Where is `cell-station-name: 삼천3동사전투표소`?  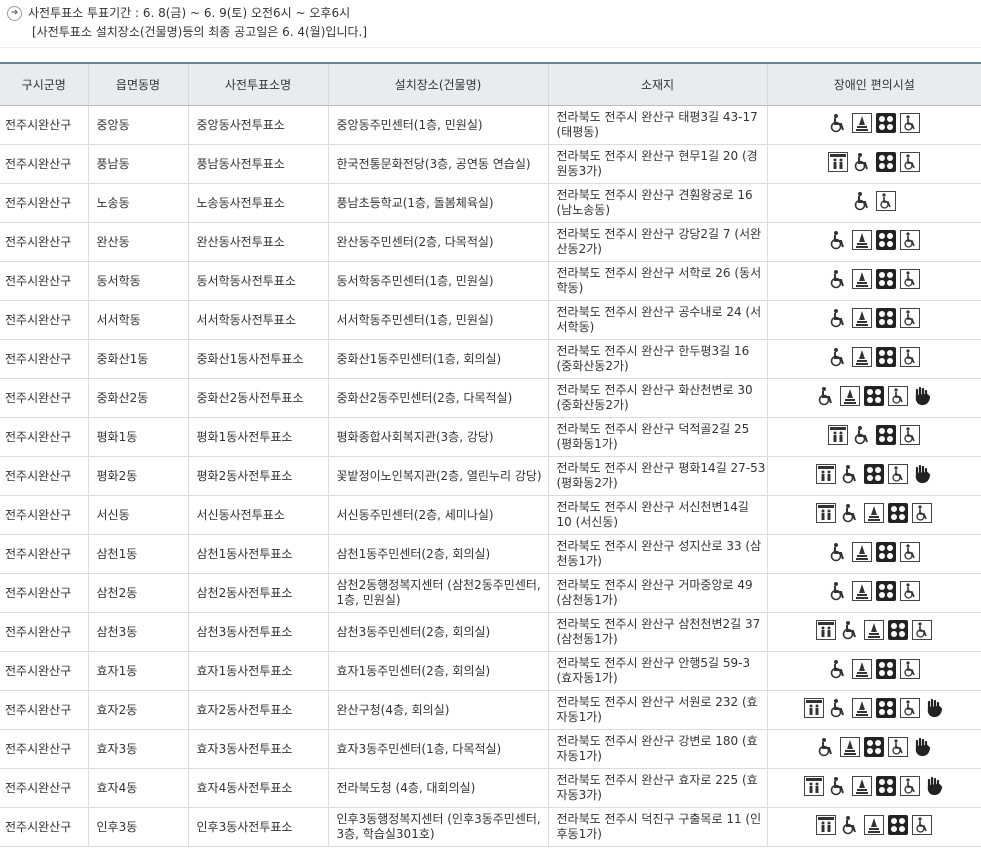
cell-station-name: 삼천3동사전투표소 is located at coordinates (258, 632).